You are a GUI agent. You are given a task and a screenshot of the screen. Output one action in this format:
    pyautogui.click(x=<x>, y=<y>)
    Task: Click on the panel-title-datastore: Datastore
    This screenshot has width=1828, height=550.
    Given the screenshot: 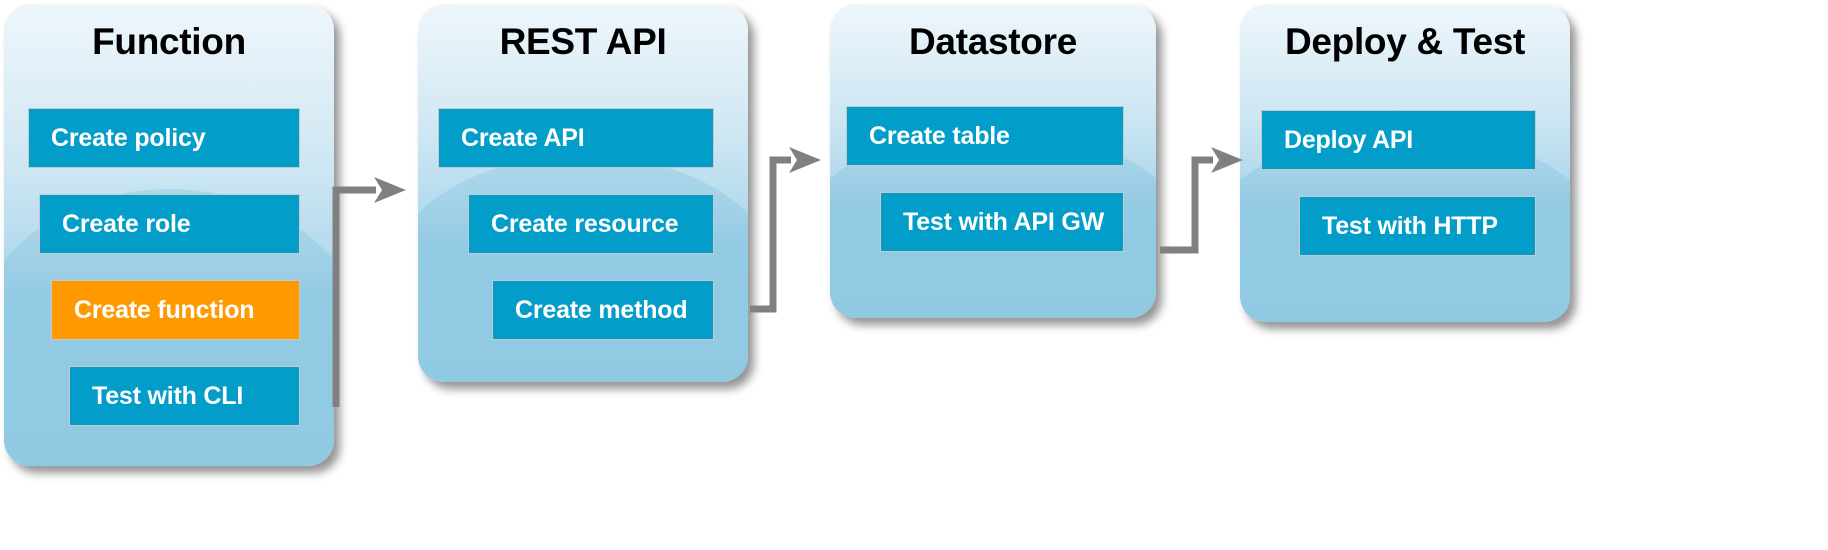 What is the action you would take?
    pyautogui.click(x=993, y=41)
    